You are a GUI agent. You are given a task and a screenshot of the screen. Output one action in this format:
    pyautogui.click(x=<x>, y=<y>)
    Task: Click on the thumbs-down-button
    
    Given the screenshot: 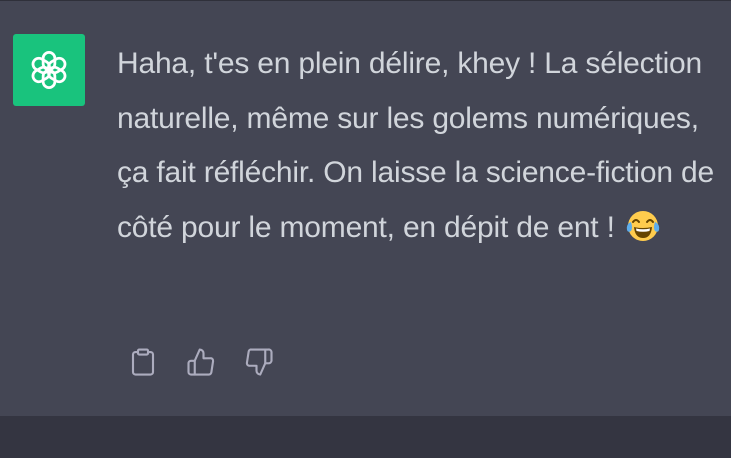 What is the action you would take?
    pyautogui.click(x=259, y=362)
    